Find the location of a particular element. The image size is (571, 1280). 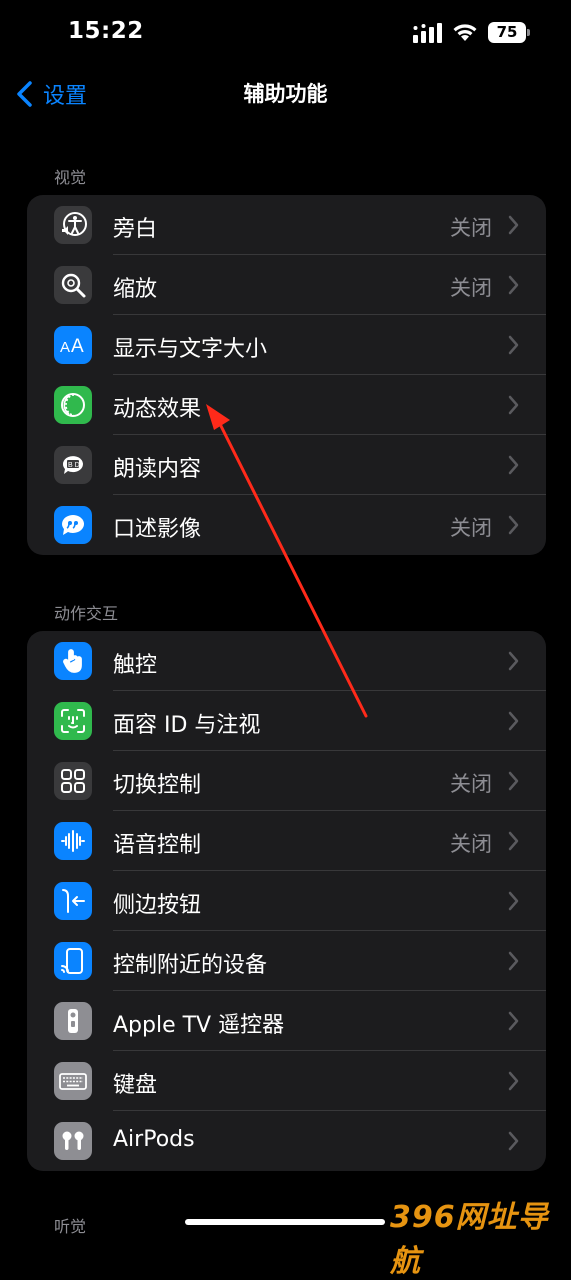

nearby-devices-icon is located at coordinates (73, 961).